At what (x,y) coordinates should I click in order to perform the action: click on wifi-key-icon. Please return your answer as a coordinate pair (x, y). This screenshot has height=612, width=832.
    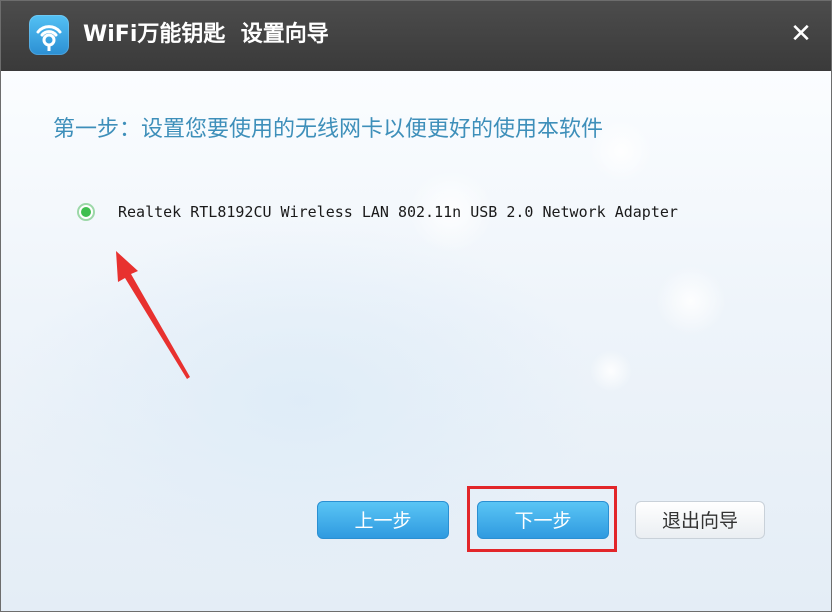
    Looking at the image, I should click on (49, 35).